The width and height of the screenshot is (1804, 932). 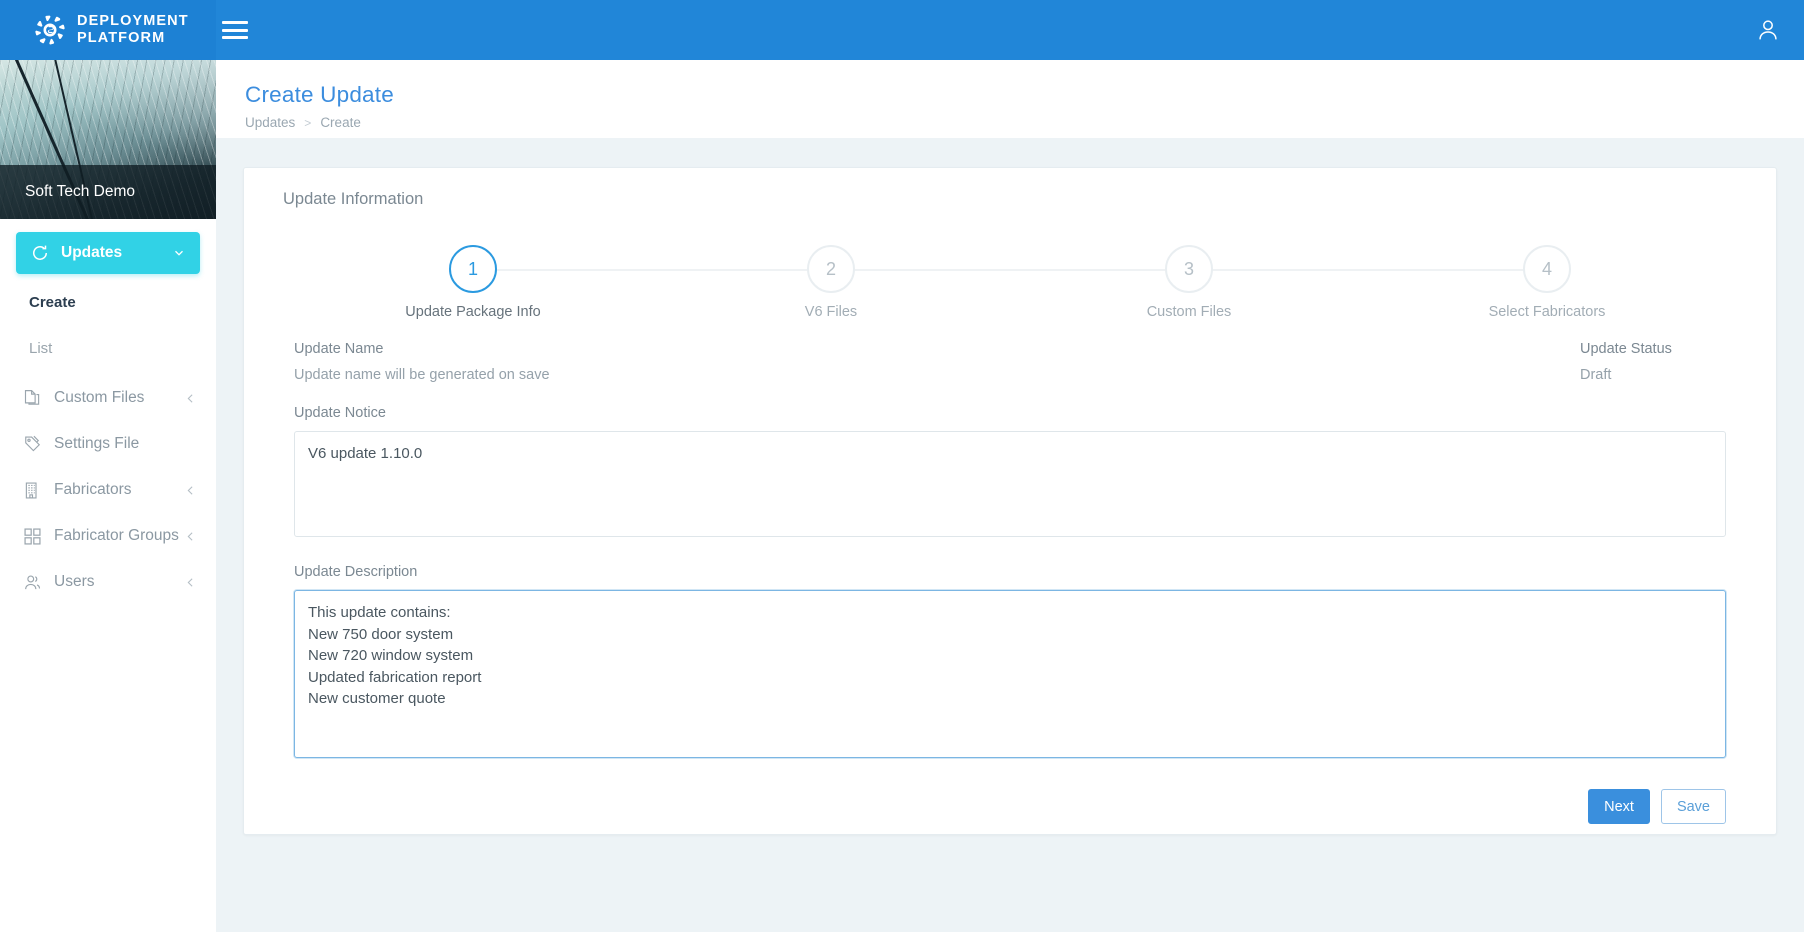 What do you see at coordinates (116, 535) in the screenshot?
I see `sidebar-item-fabricator-groups-label: Fabricator Groups` at bounding box center [116, 535].